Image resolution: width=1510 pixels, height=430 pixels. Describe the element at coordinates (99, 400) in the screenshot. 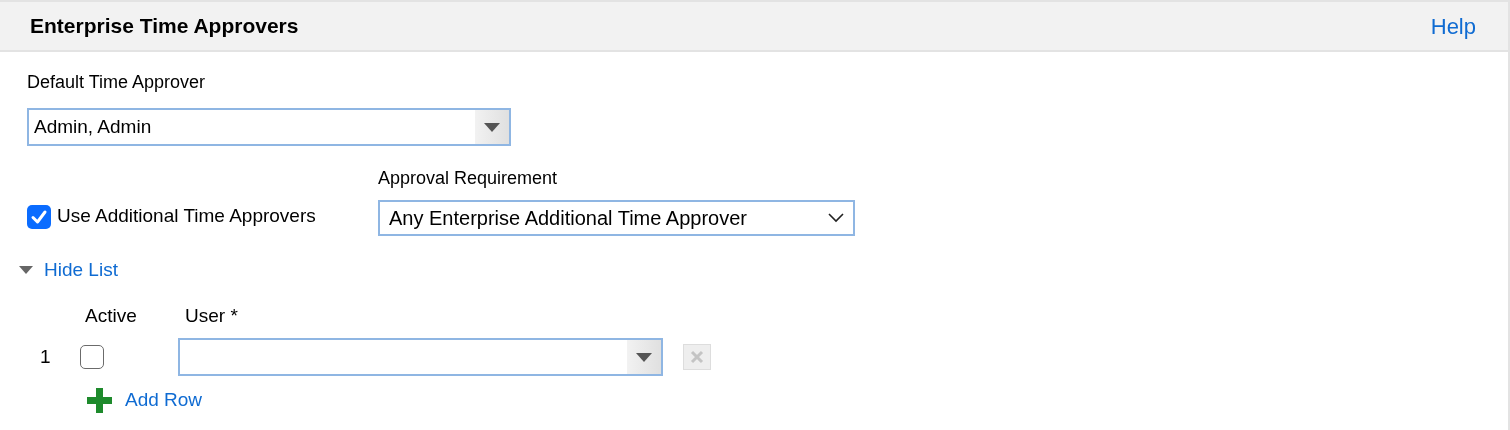

I see `plus-icon` at that location.